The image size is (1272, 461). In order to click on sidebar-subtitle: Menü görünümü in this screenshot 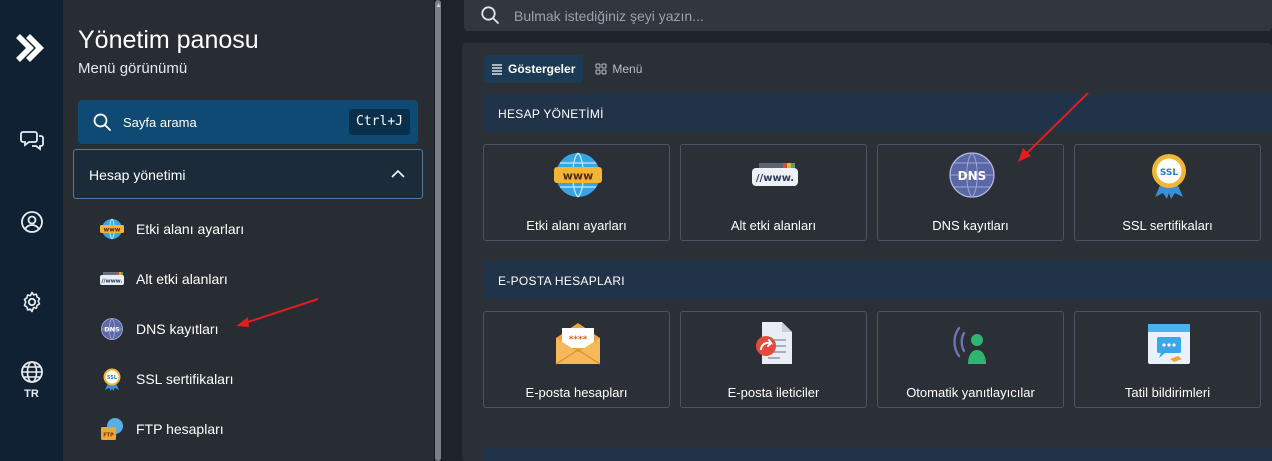, I will do `click(133, 68)`.